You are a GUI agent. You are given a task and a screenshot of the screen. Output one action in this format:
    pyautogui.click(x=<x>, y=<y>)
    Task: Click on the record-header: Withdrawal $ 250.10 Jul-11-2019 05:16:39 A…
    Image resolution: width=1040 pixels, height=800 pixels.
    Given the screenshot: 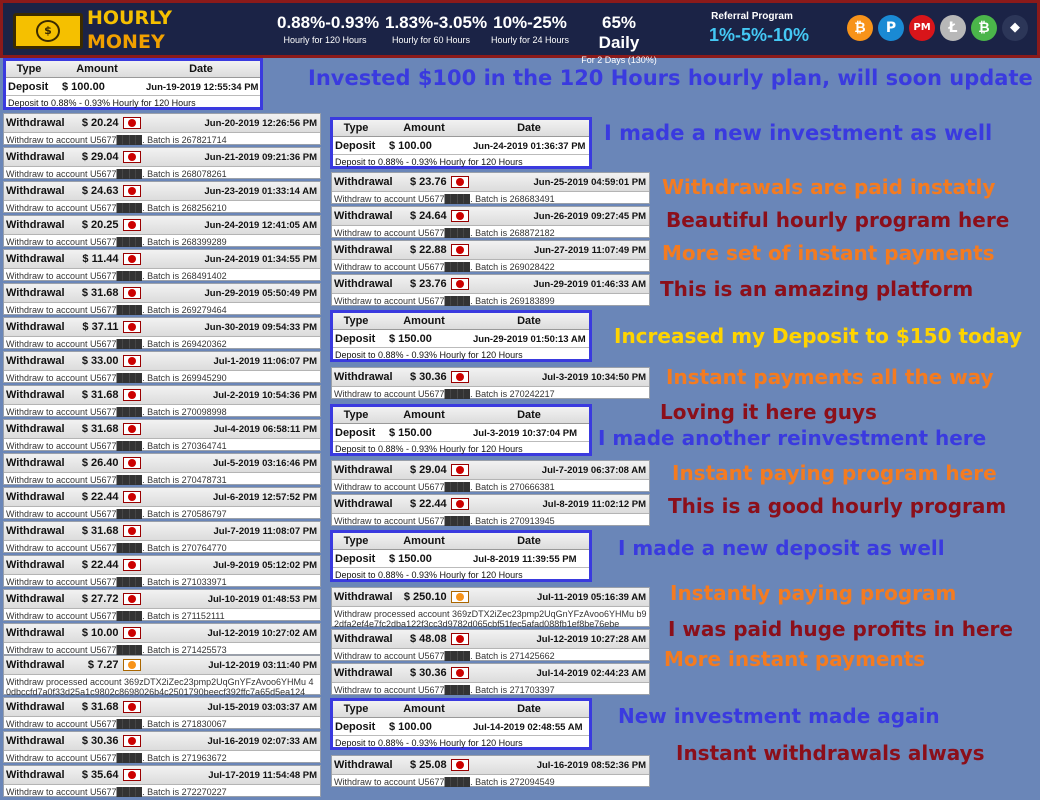 What is the action you would take?
    pyautogui.click(x=490, y=597)
    